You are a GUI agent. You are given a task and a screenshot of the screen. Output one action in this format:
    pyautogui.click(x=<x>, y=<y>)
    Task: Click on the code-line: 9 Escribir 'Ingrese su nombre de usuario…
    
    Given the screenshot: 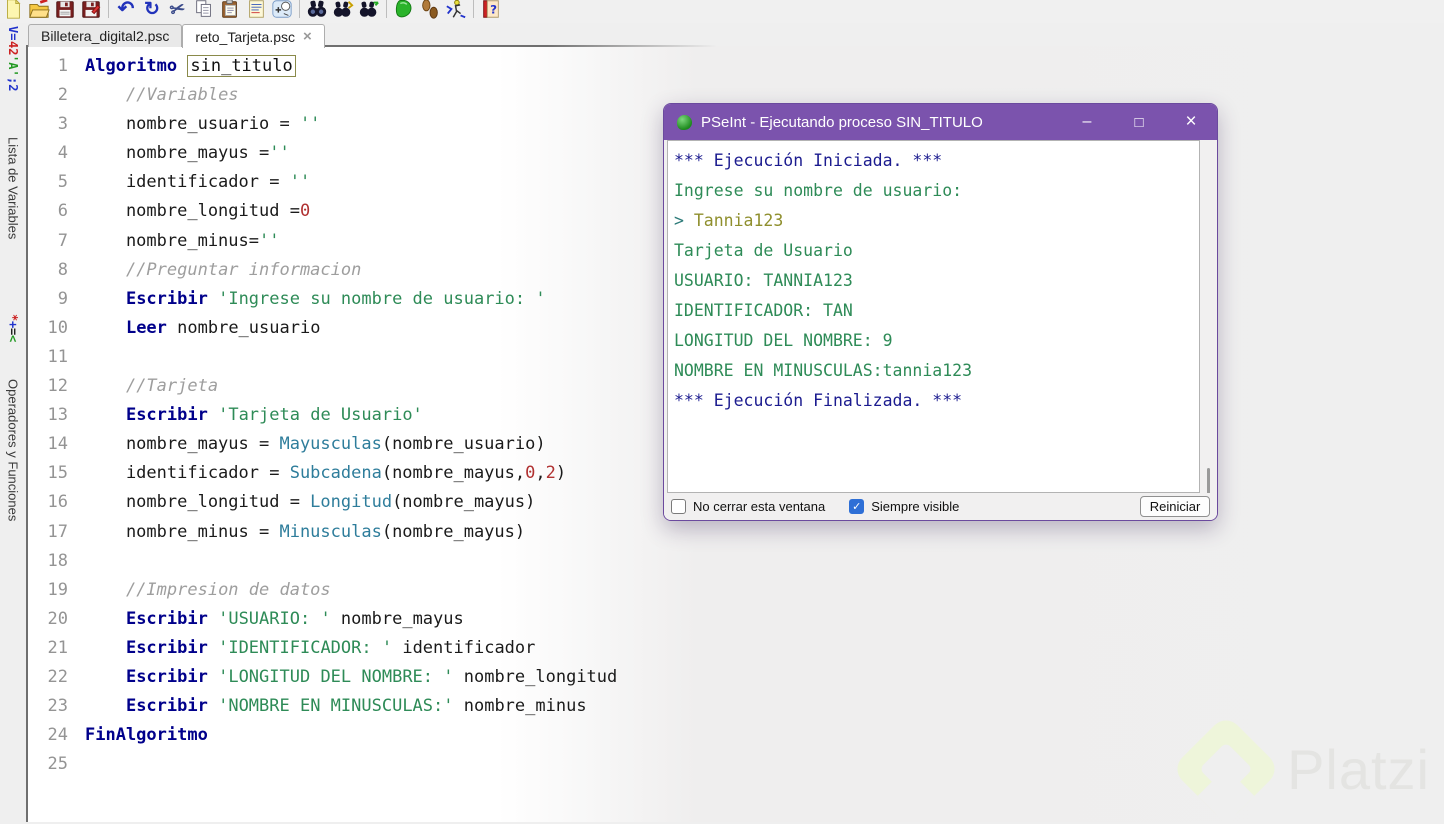 What is the action you would take?
    pyautogui.click(x=358, y=299)
    